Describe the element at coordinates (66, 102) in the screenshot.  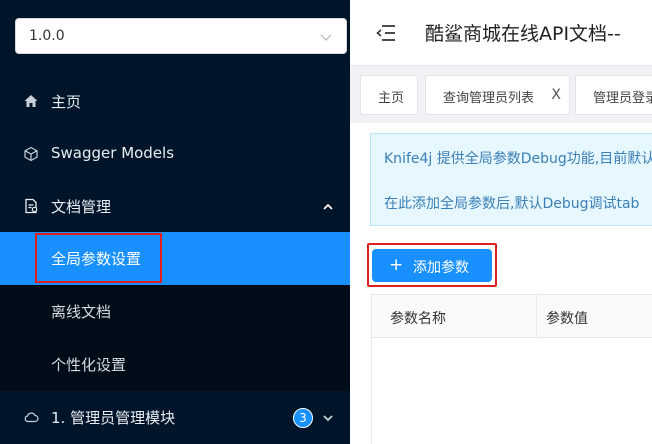
I see `sidebar-item-label: 主页` at that location.